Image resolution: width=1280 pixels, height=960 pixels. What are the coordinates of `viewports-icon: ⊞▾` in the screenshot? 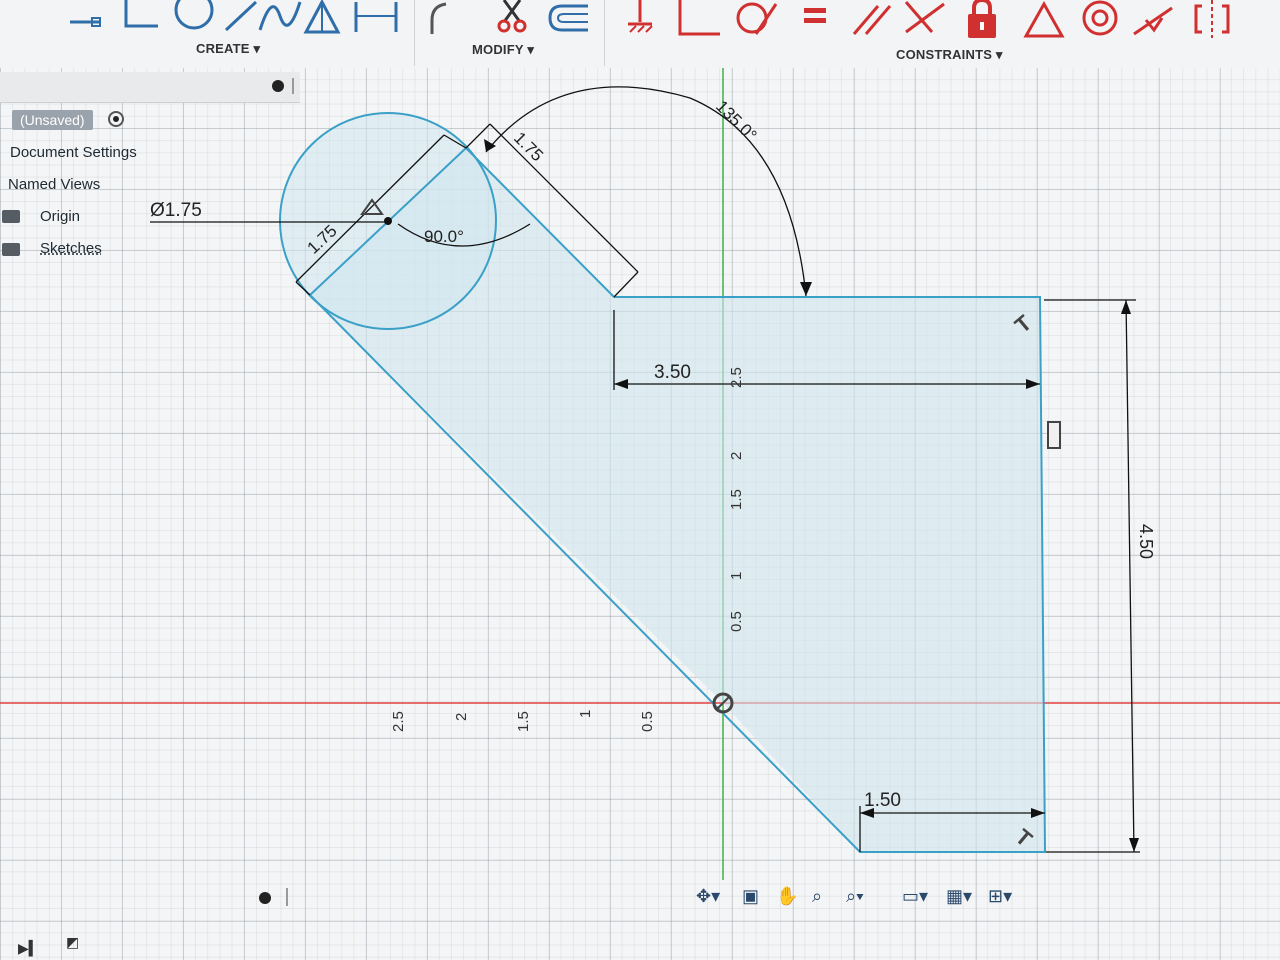 It's located at (1000, 896).